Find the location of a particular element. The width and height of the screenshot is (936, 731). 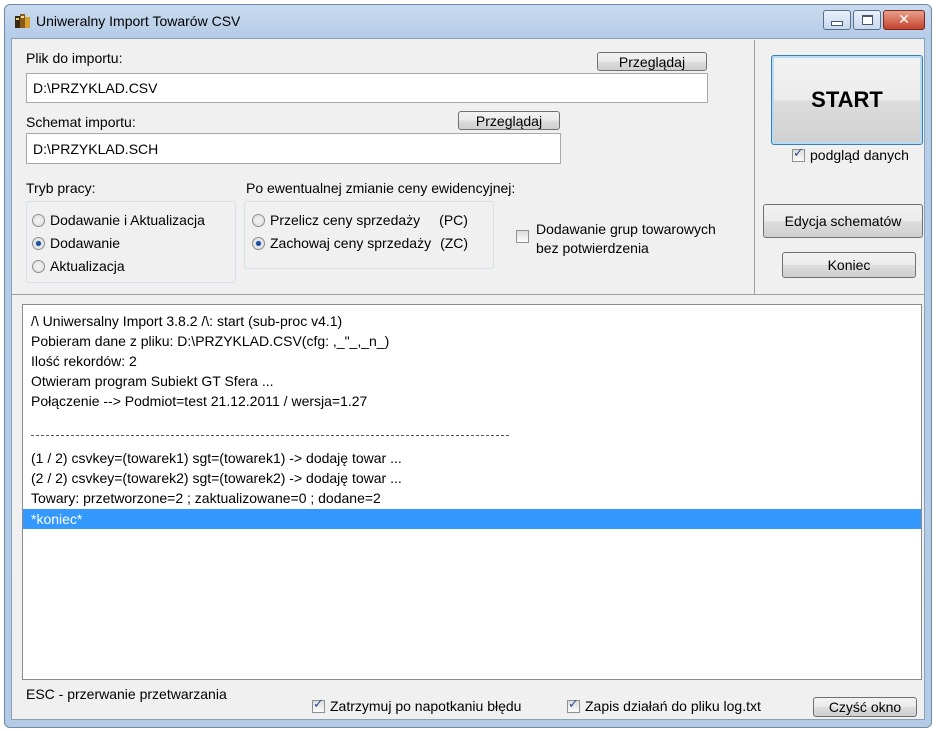

esc-hint: ESC - przerwanie przetwarzania is located at coordinates (126, 694).